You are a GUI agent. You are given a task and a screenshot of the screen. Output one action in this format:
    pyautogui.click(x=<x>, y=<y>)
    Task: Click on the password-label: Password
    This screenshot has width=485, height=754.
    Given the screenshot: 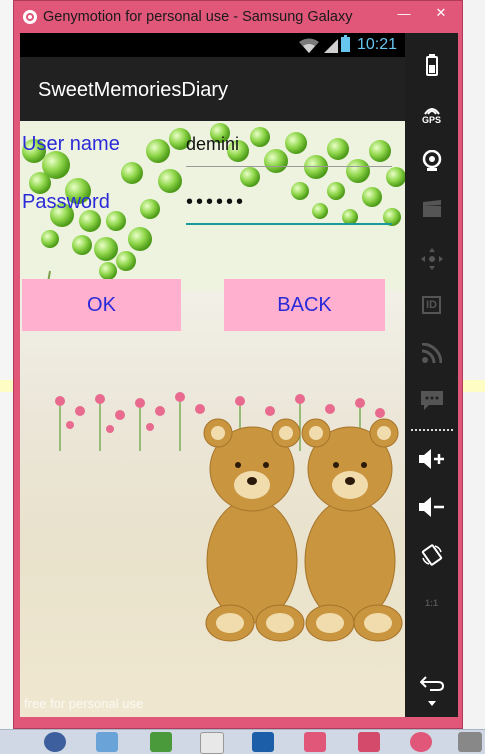 What is the action you would take?
    pyautogui.click(x=66, y=202)
    